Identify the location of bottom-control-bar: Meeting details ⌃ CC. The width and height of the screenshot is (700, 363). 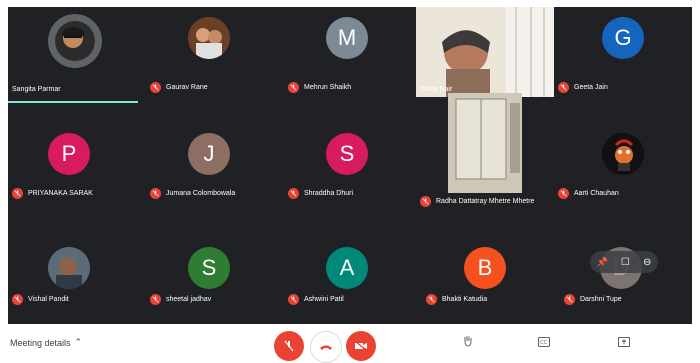
(350, 343).